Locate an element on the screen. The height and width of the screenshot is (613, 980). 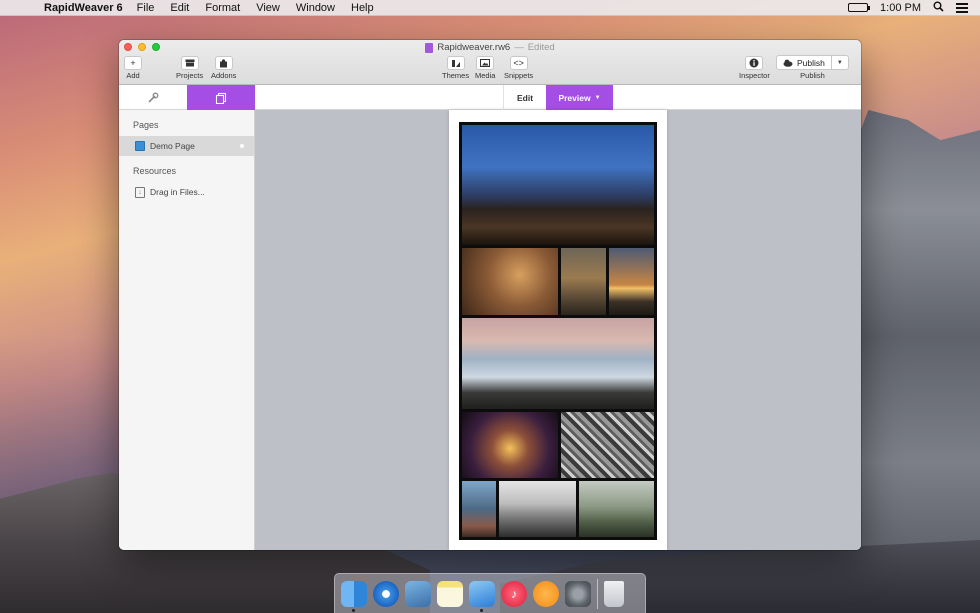
snippets-button: <> is located at coordinates (518, 63).